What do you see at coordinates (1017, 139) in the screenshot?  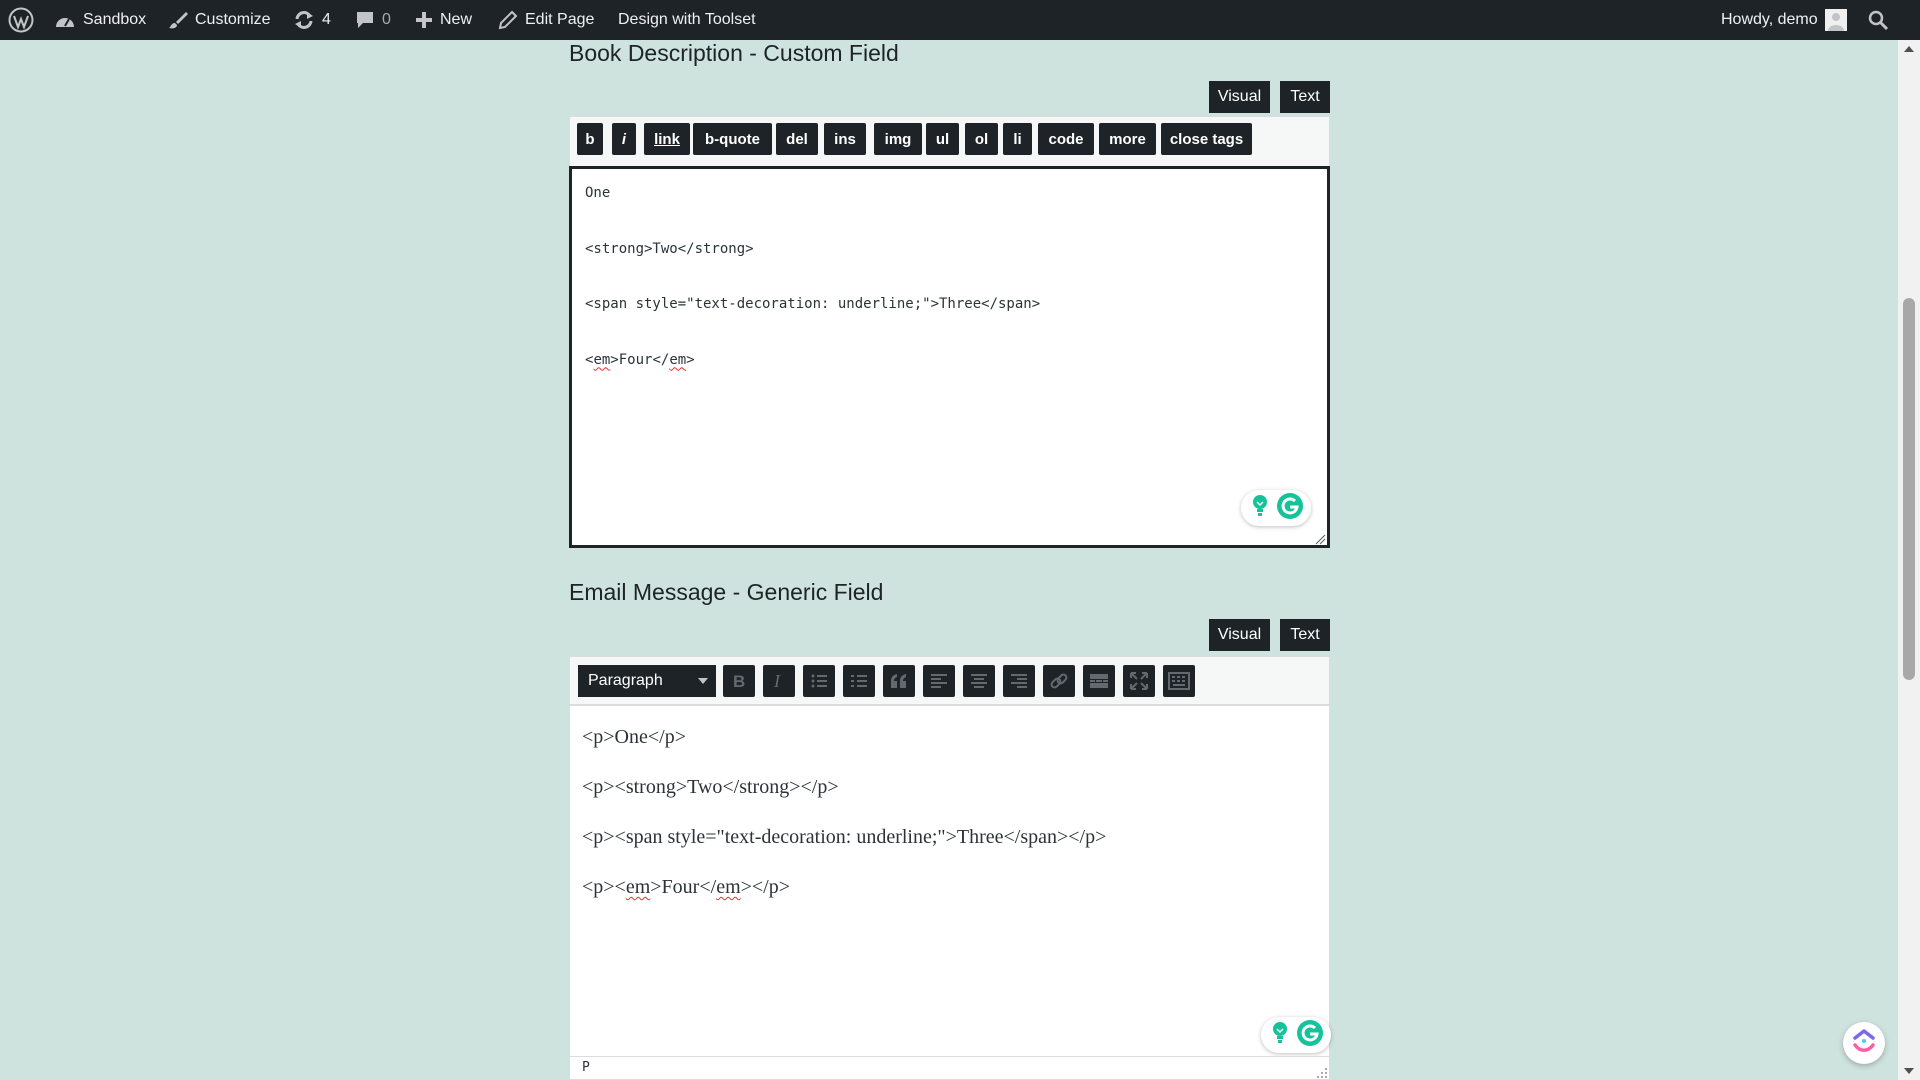 I see `qt-li-button: li` at bounding box center [1017, 139].